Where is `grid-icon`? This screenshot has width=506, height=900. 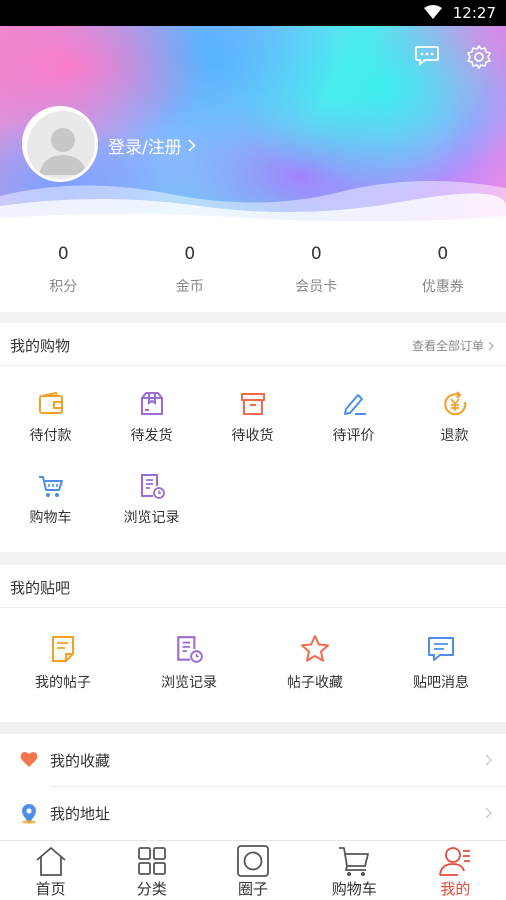
grid-icon is located at coordinates (151, 861).